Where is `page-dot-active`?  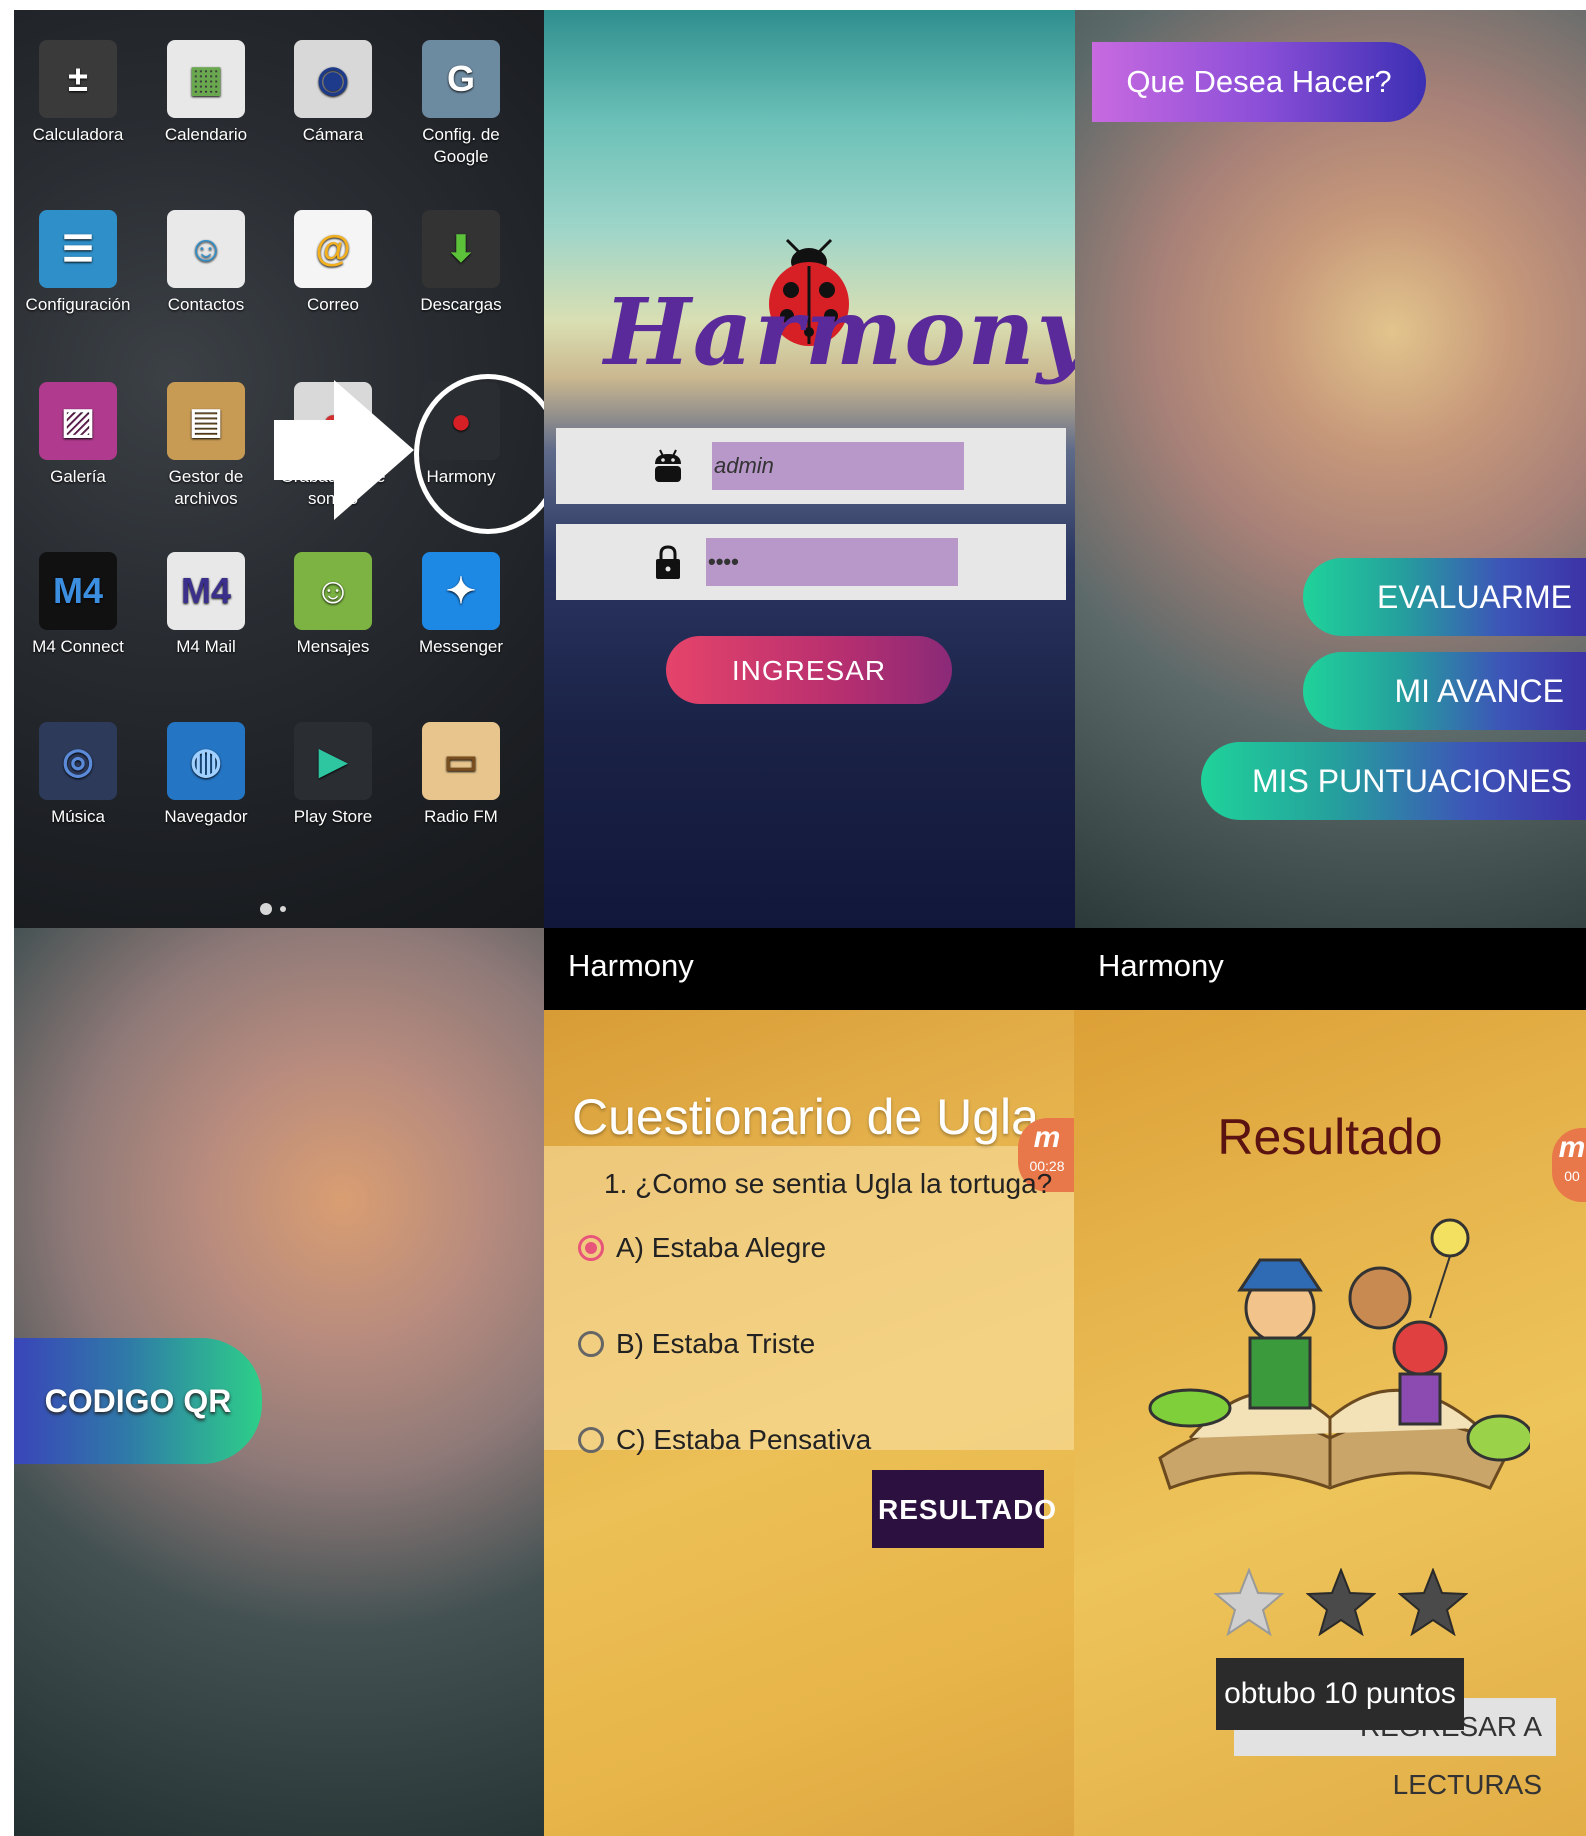
page-dot-active is located at coordinates (266, 909).